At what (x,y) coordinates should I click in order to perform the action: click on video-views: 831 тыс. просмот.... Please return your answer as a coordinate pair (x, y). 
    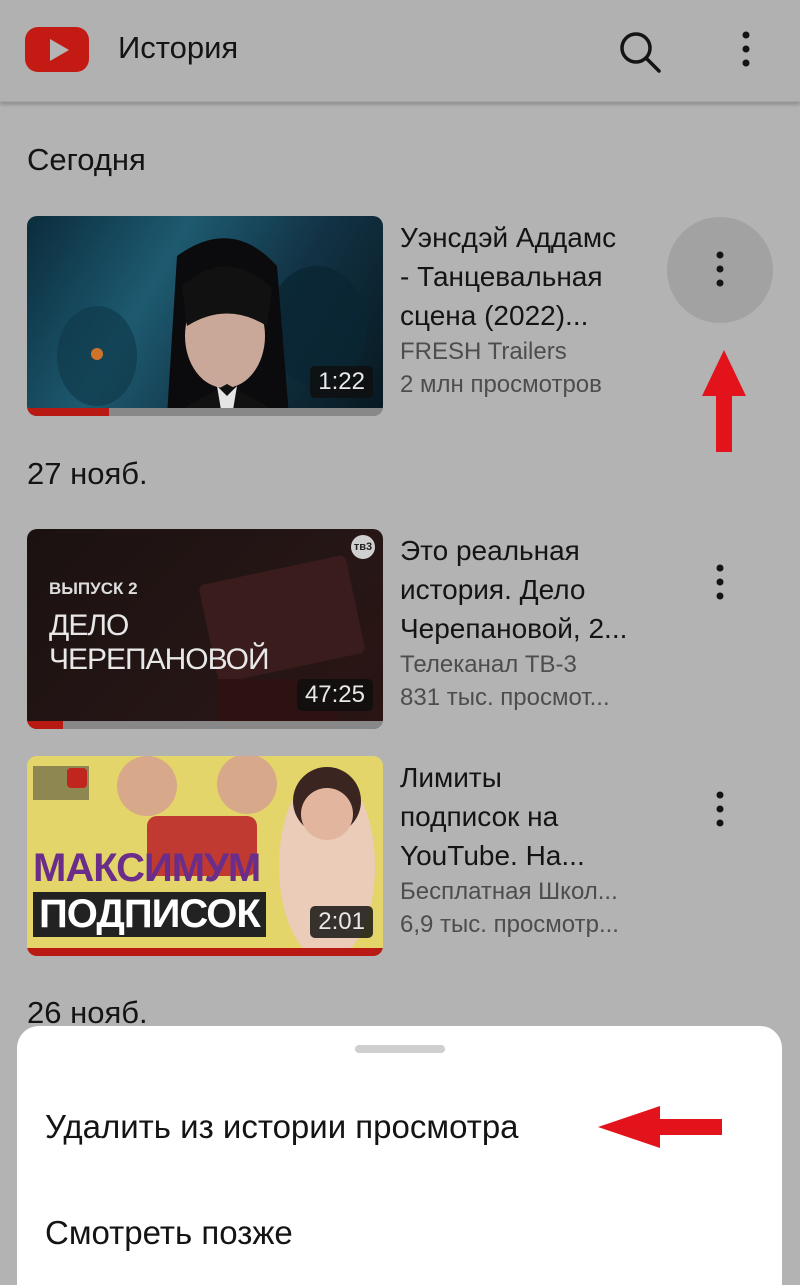
    Looking at the image, I should click on (505, 697).